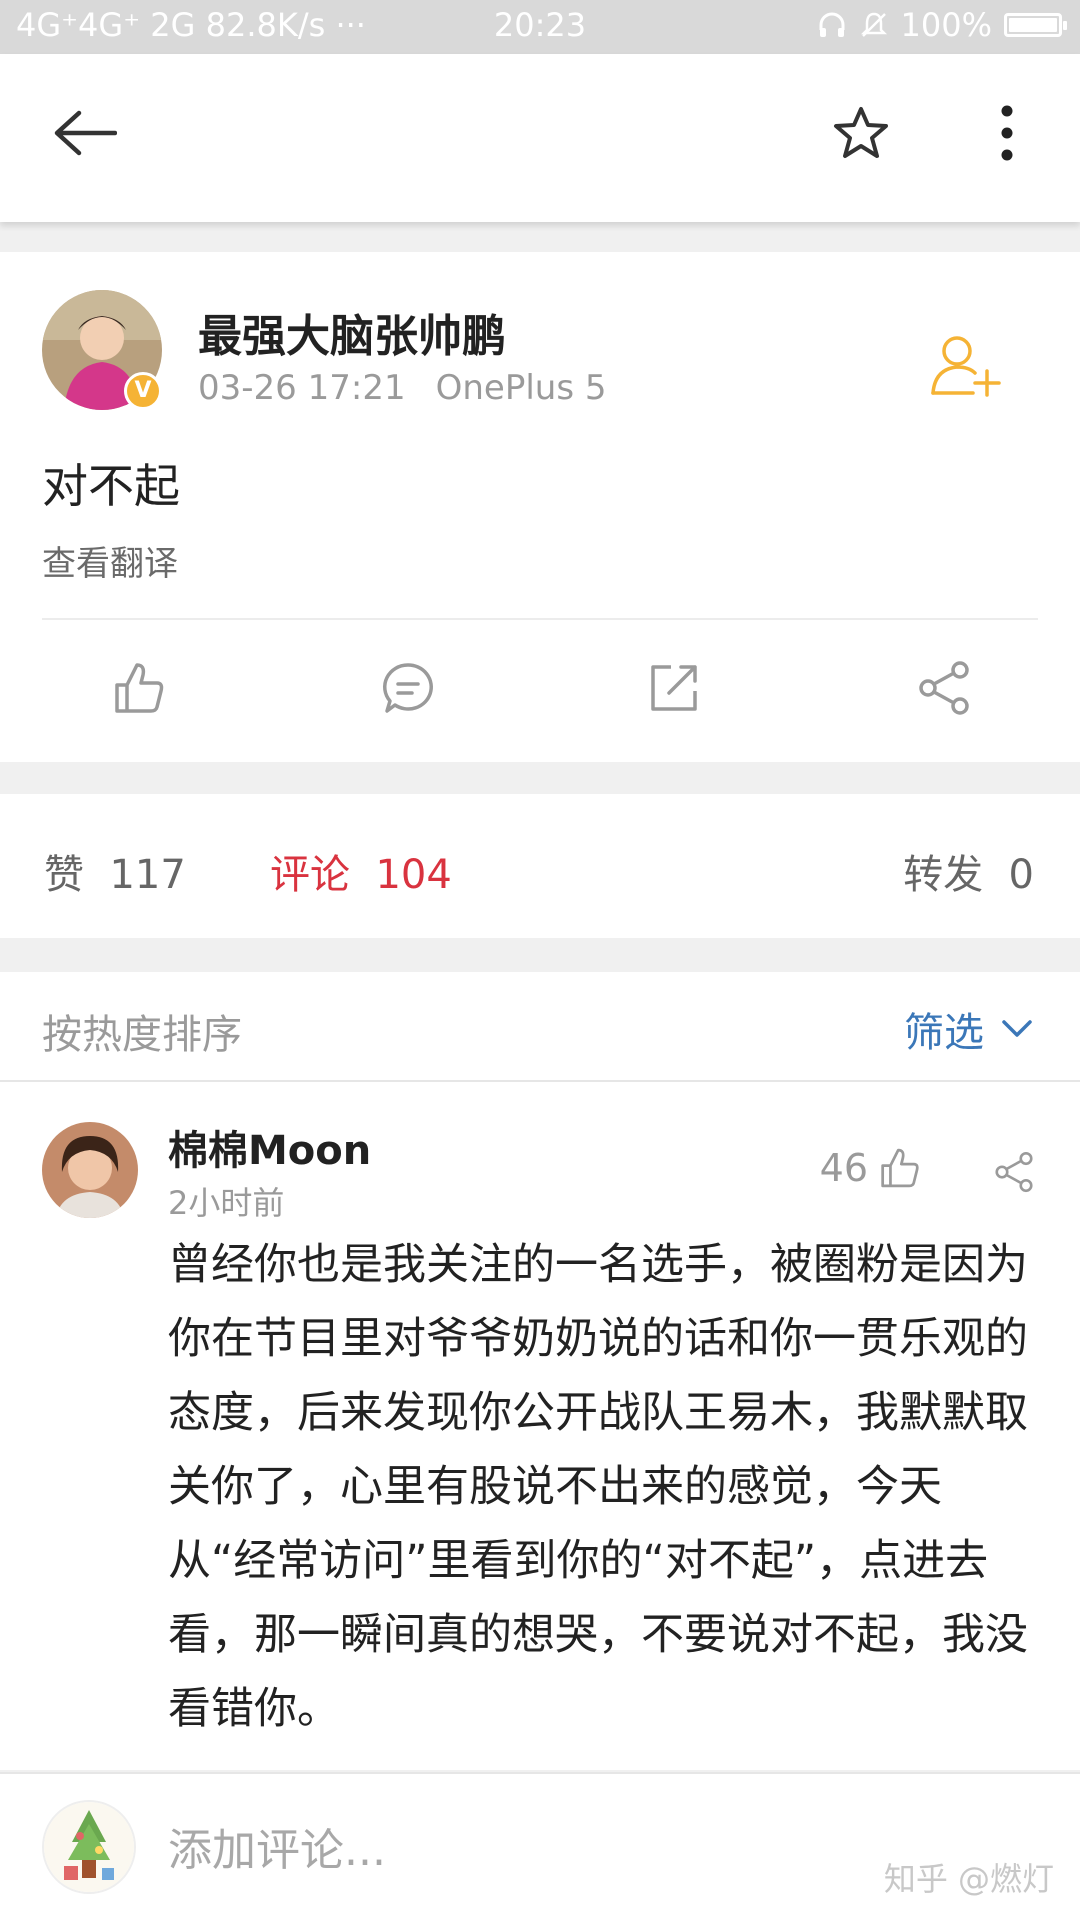  I want to click on more-vertical-icon, so click(1007, 133).